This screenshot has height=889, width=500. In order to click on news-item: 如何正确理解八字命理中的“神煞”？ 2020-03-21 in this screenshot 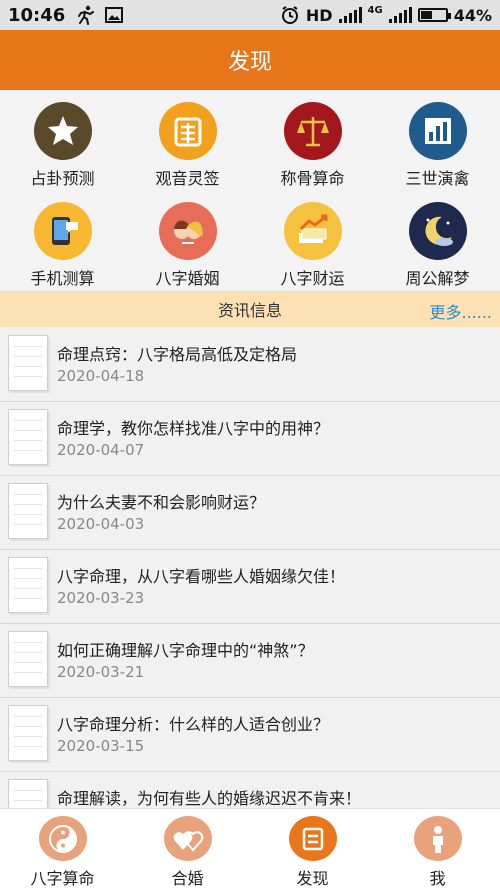, I will do `click(250, 660)`.